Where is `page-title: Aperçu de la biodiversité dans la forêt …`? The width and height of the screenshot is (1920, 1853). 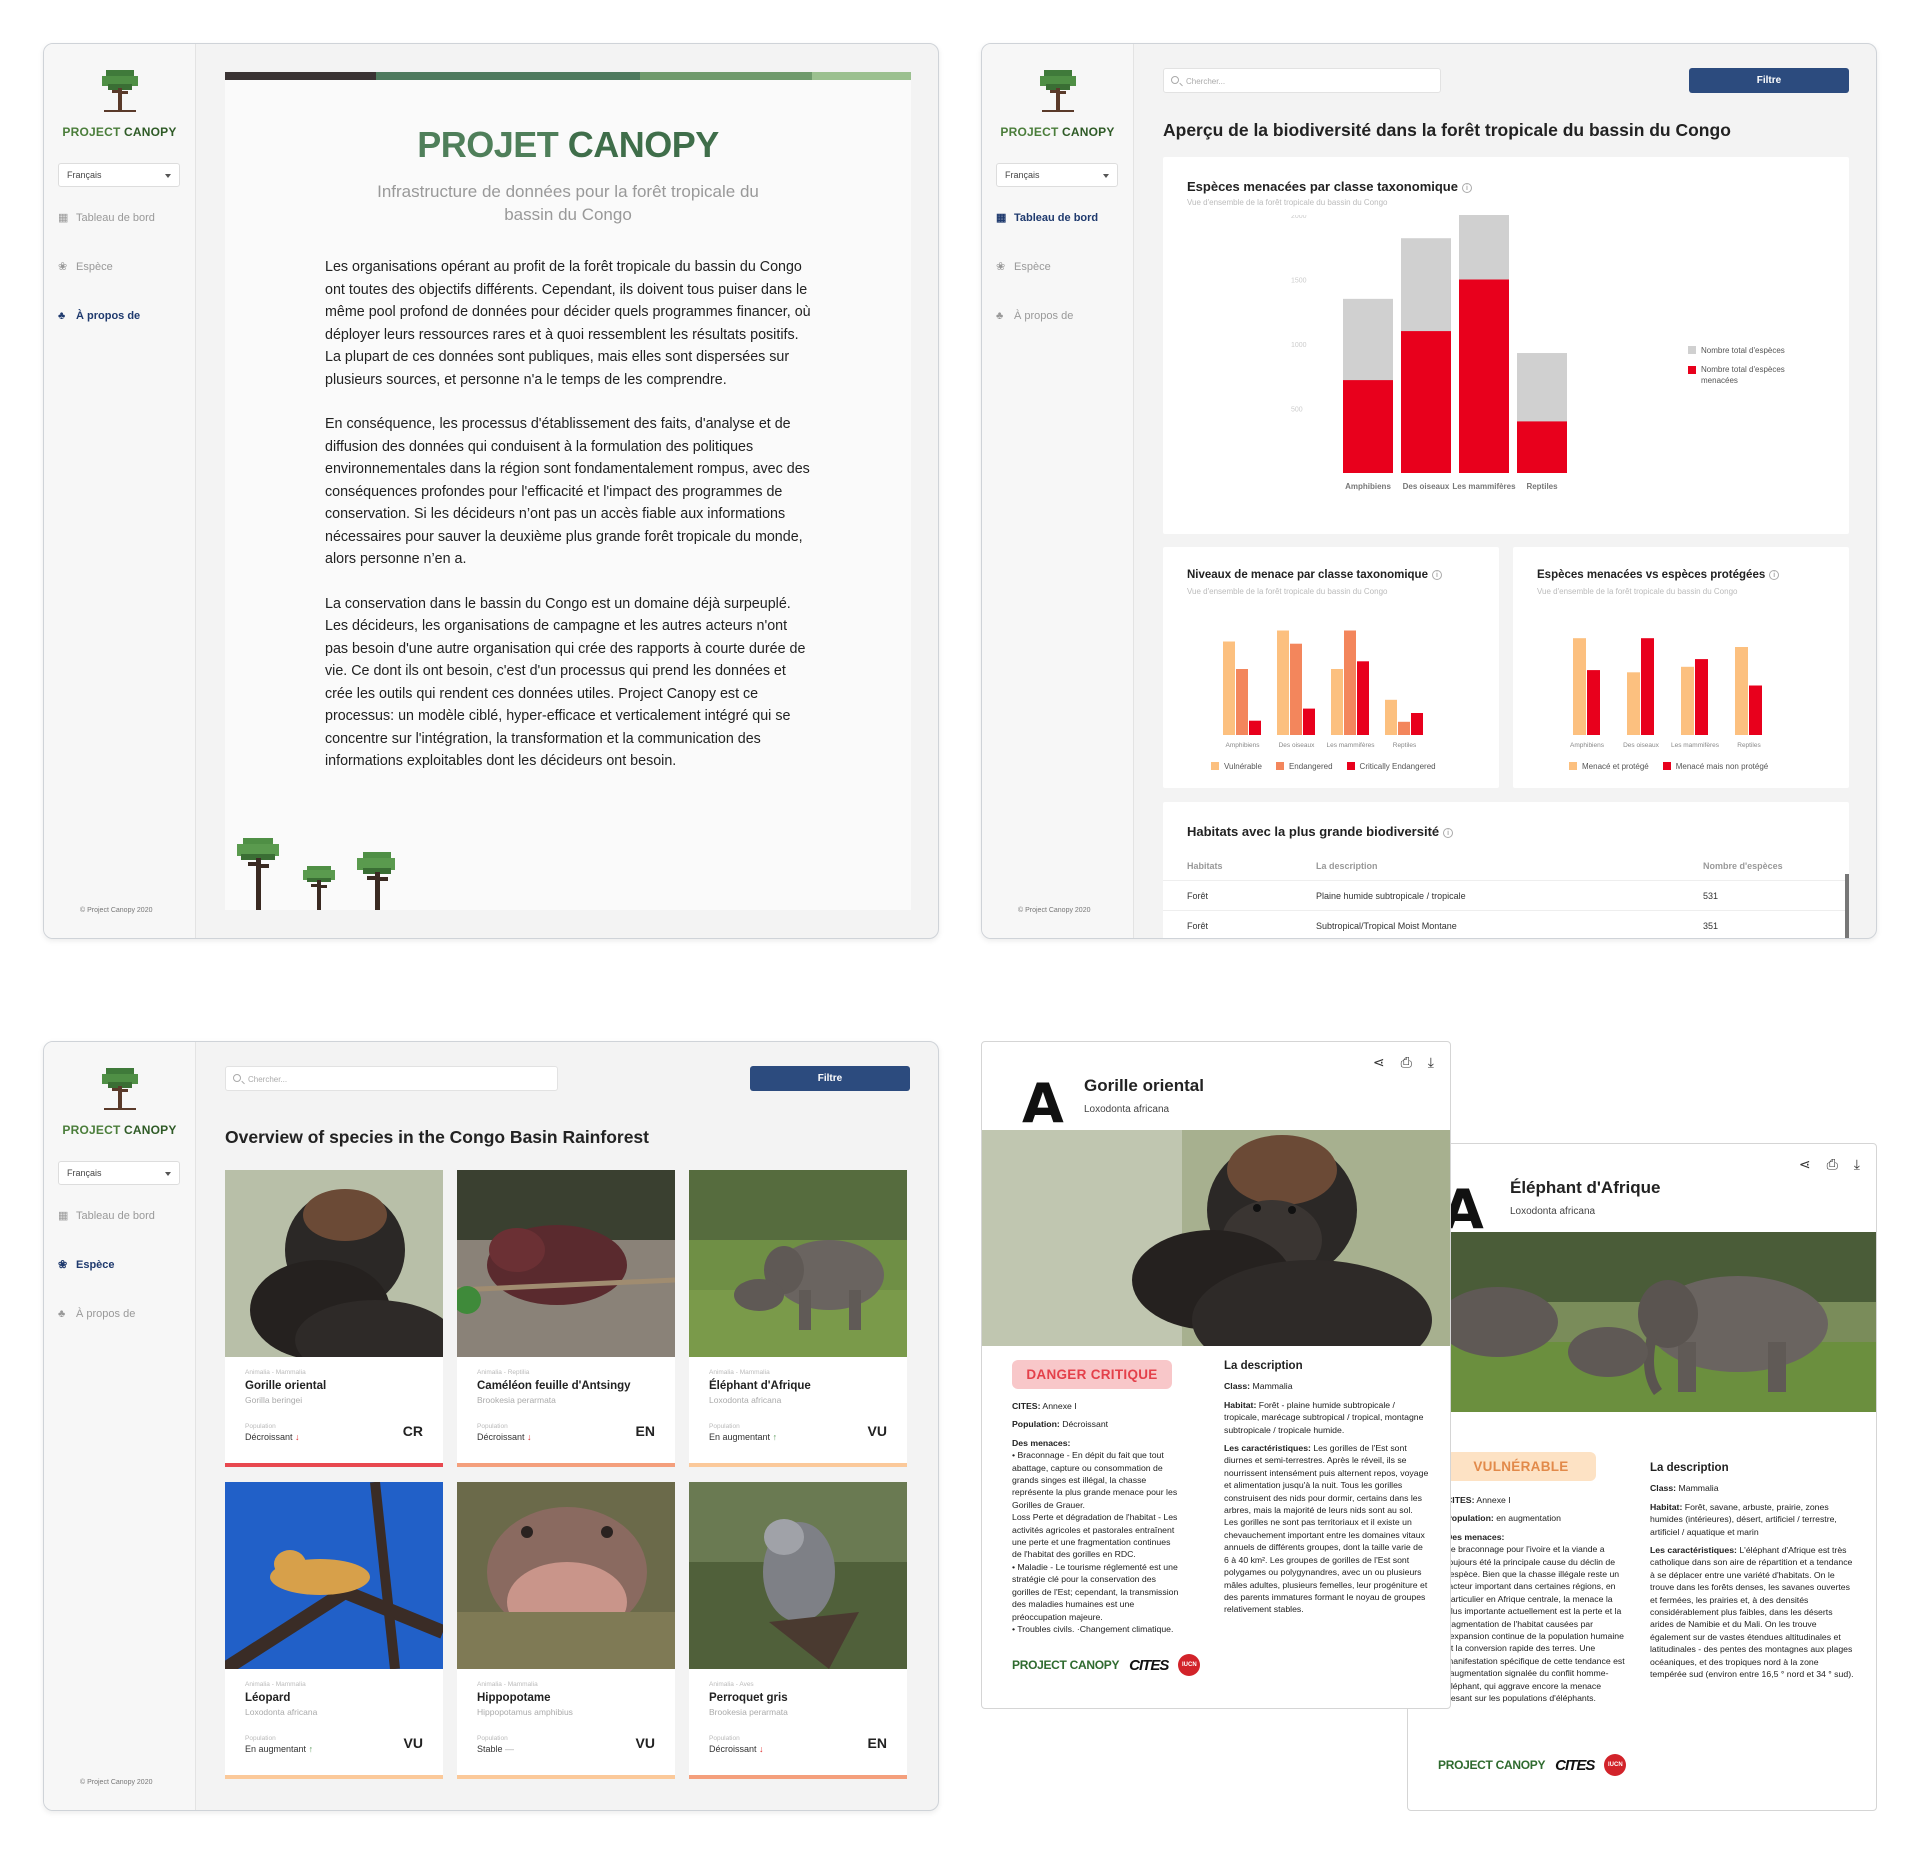 page-title: Aperçu de la biodiversité dans la forêt … is located at coordinates (1447, 130).